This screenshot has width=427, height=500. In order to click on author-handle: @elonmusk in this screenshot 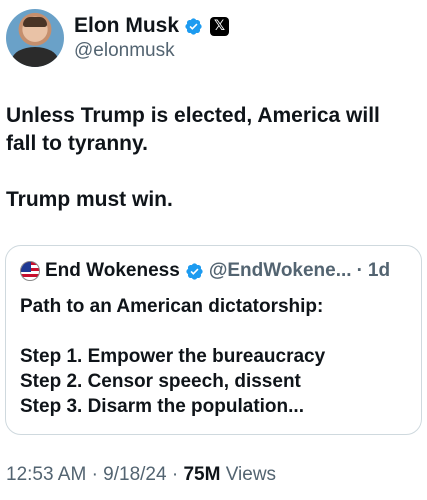, I will do `click(151, 51)`.